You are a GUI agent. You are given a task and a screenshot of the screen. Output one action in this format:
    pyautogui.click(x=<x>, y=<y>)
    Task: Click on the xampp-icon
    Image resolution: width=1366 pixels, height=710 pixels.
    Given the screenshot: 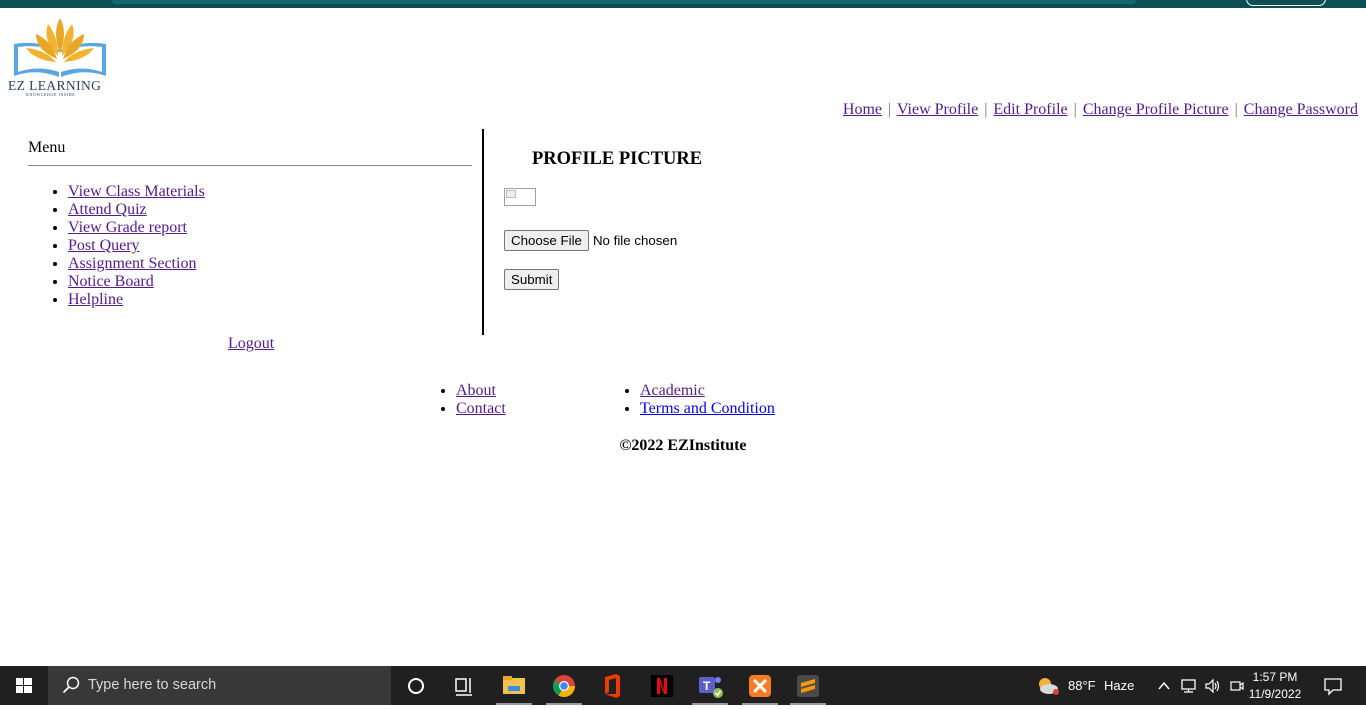 What is the action you would take?
    pyautogui.click(x=760, y=685)
    